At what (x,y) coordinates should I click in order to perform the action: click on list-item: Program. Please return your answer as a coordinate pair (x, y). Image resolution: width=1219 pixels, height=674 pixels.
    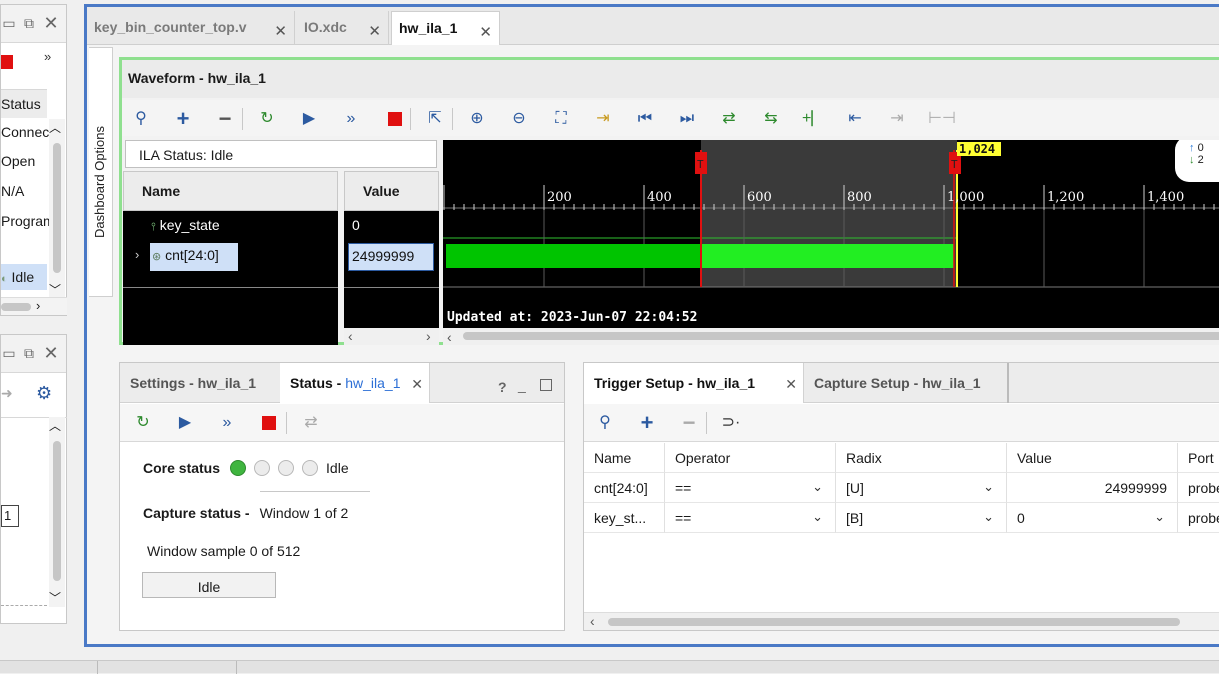
    Looking at the image, I should click on (28, 221).